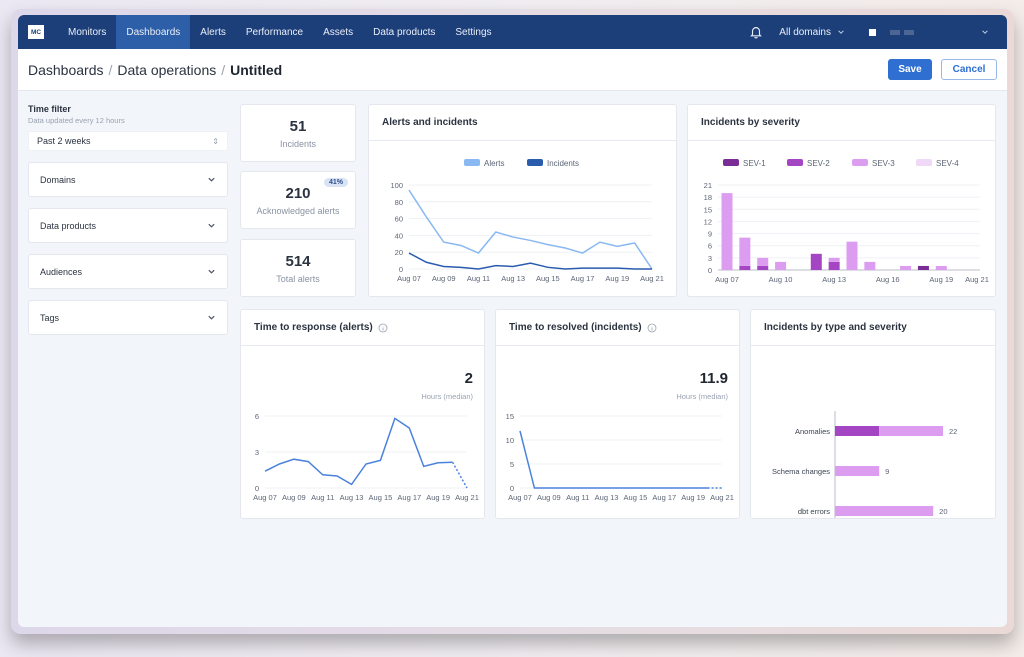 The height and width of the screenshot is (657, 1024). I want to click on card-title: Incidents by severity, so click(841, 123).